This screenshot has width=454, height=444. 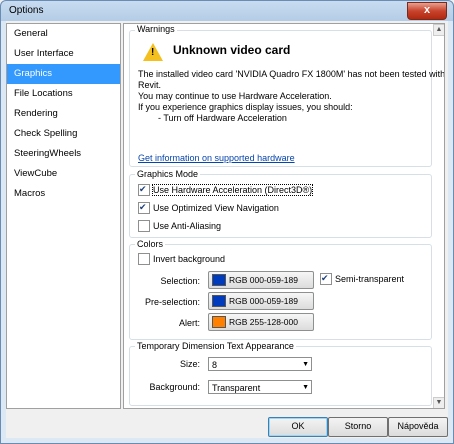 I want to click on graphics-mode-group-title: Graphics Mode, so click(x=168, y=174).